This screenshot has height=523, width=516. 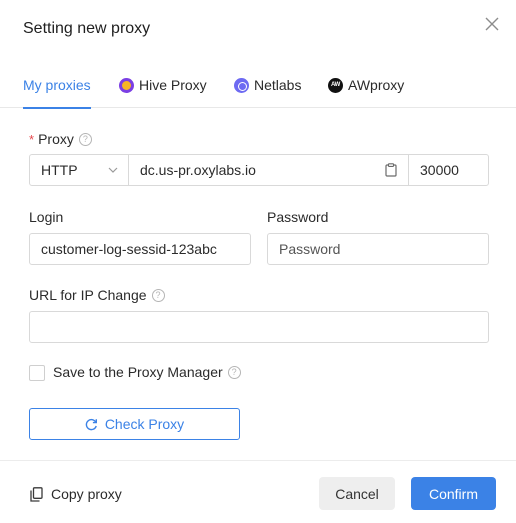 What do you see at coordinates (86, 494) in the screenshot?
I see `copy-proxy-label: Copy proxy` at bounding box center [86, 494].